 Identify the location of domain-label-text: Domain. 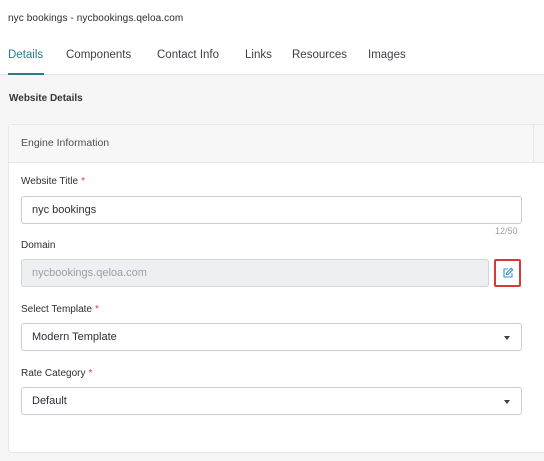
(38, 245).